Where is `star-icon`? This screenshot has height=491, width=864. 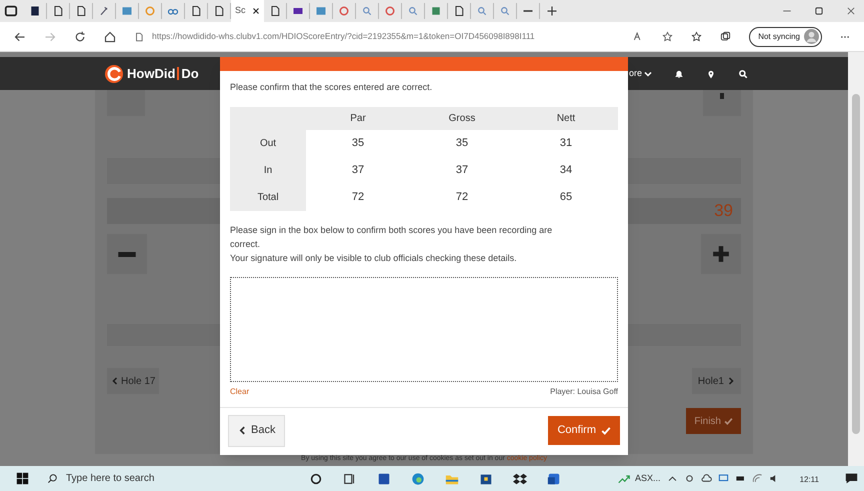
star-icon is located at coordinates (668, 36).